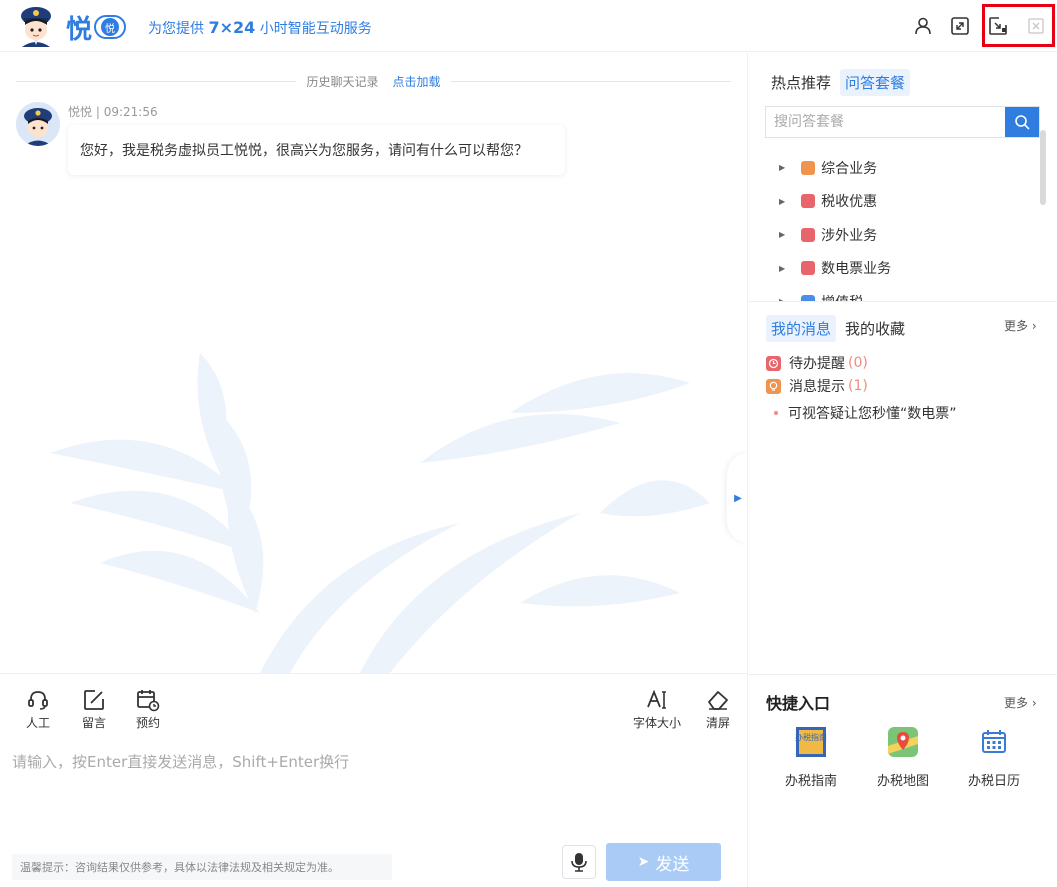 Image resolution: width=1057 pixels, height=887 pixels. What do you see at coordinates (372, 762) in the screenshot?
I see `message-input` at bounding box center [372, 762].